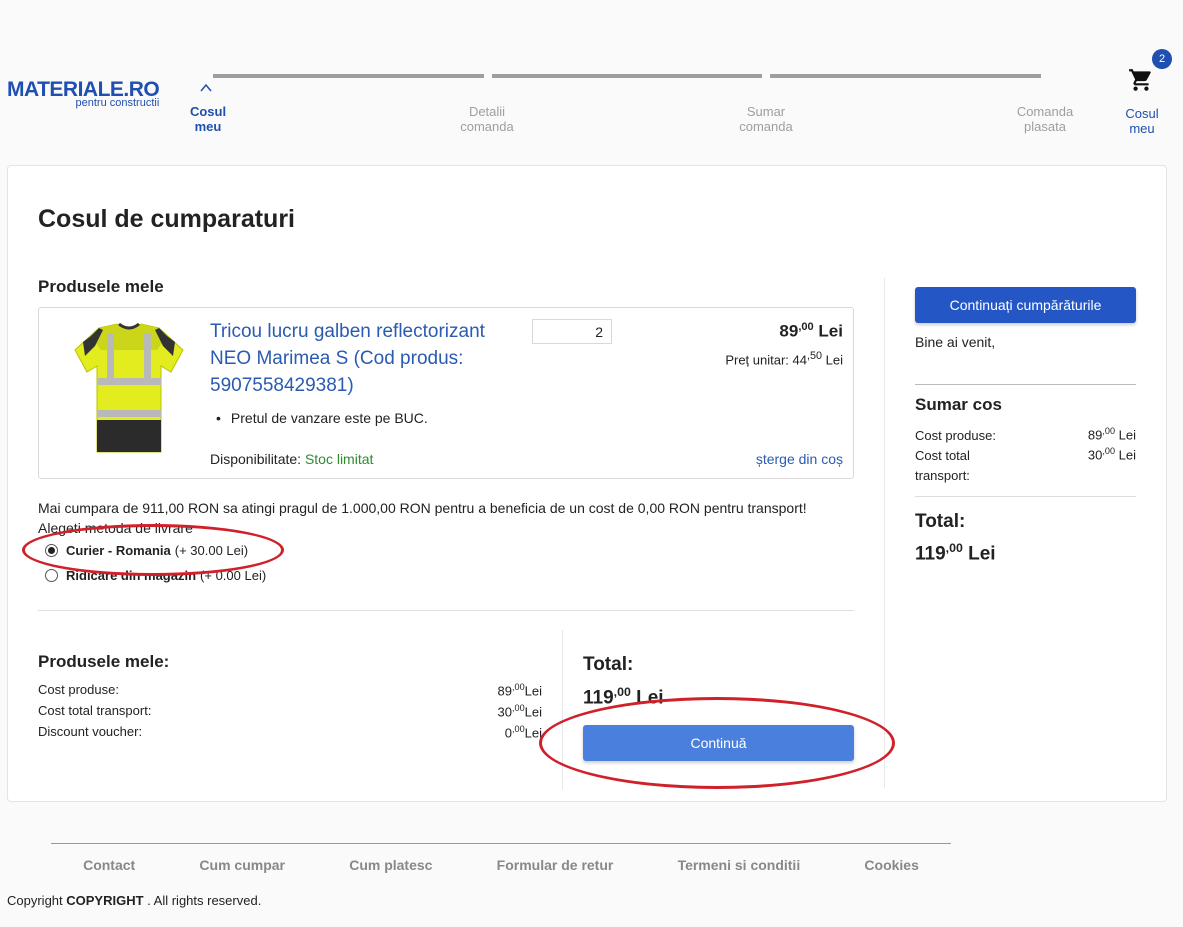 This screenshot has height=927, width=1183. I want to click on cart-count-badge: 2, so click(1162, 59).